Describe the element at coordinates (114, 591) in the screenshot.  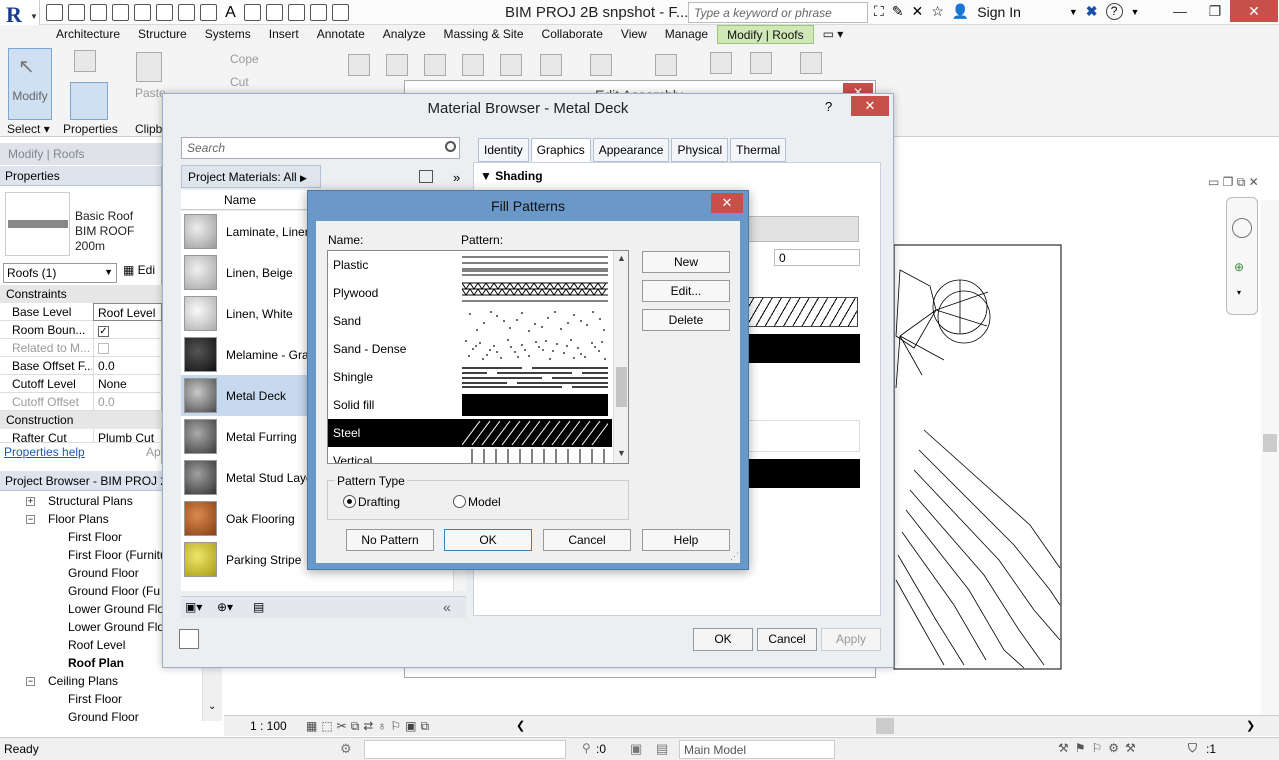
I see `tree-item-view: Ground Floor (Fu` at that location.